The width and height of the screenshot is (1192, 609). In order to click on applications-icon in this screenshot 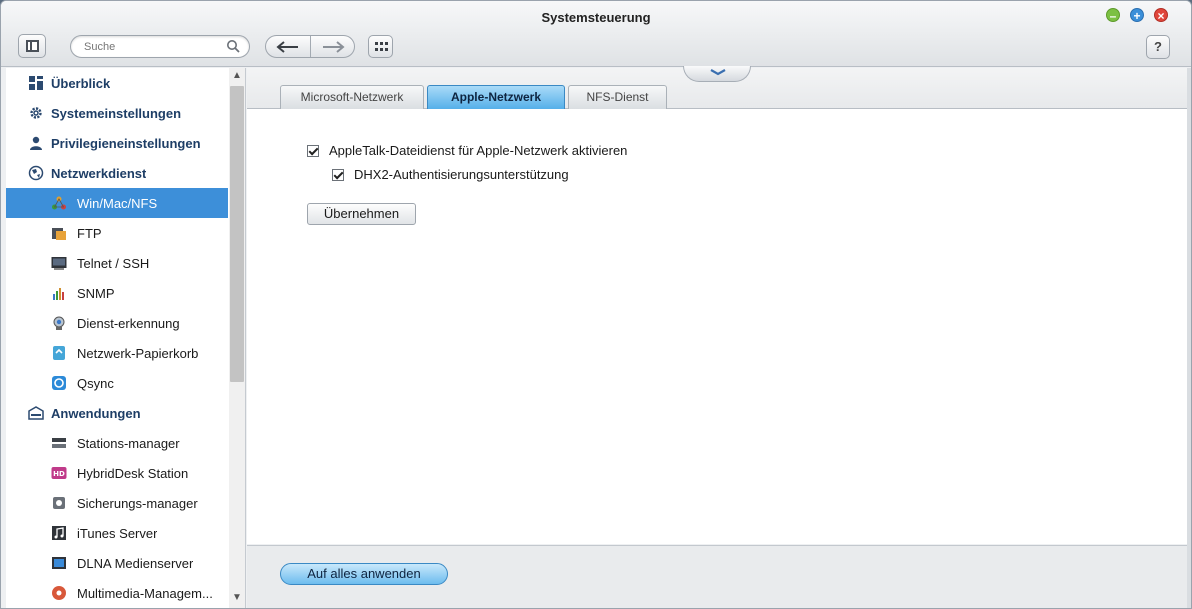, I will do `click(36, 413)`.